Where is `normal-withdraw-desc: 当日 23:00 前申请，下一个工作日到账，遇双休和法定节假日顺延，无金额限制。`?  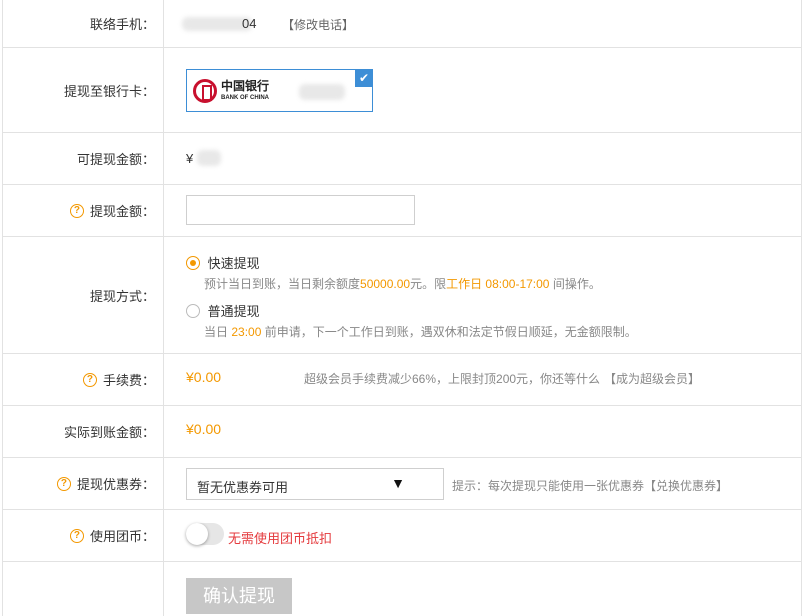 normal-withdraw-desc: 当日 23:00 前申请，下一个工作日到账，遇双休和法定节假日顺延，无金额限制。 is located at coordinates (420, 332).